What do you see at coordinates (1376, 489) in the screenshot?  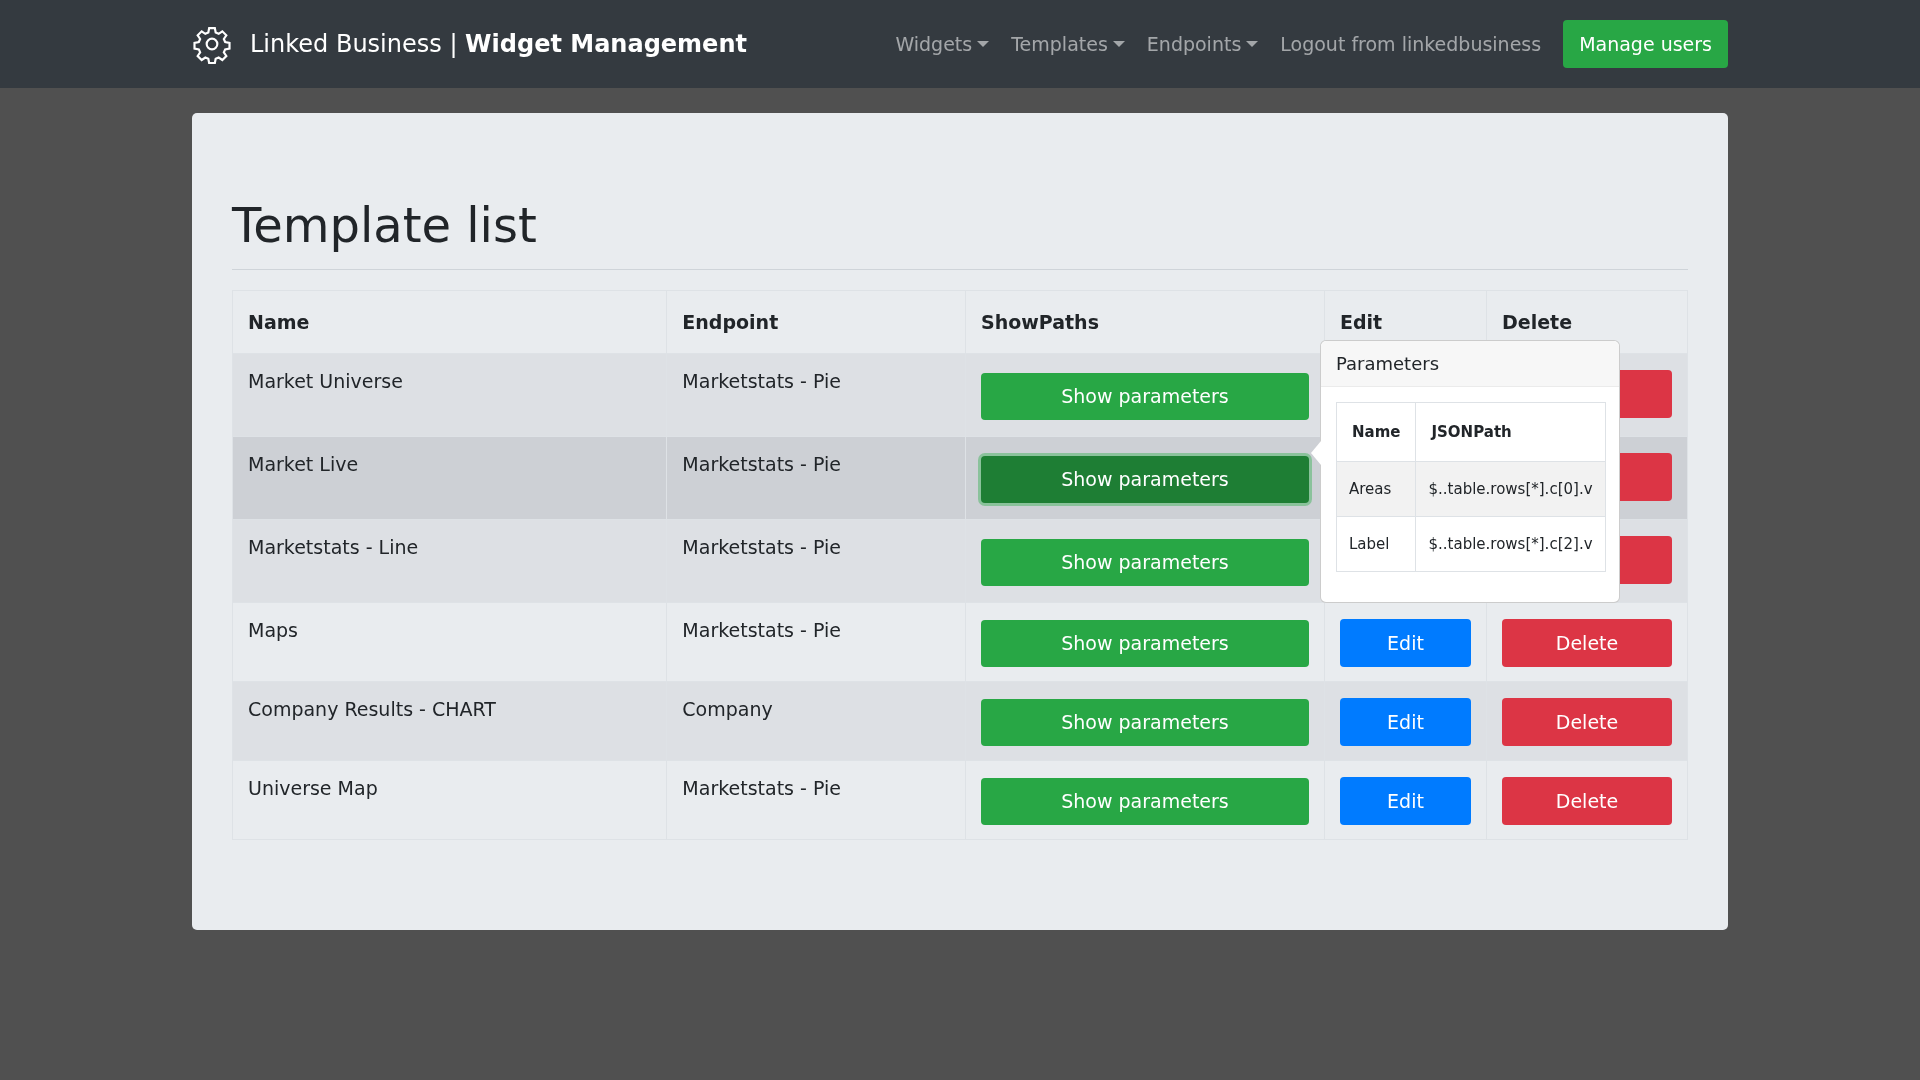 I see `table-cell: Areas` at bounding box center [1376, 489].